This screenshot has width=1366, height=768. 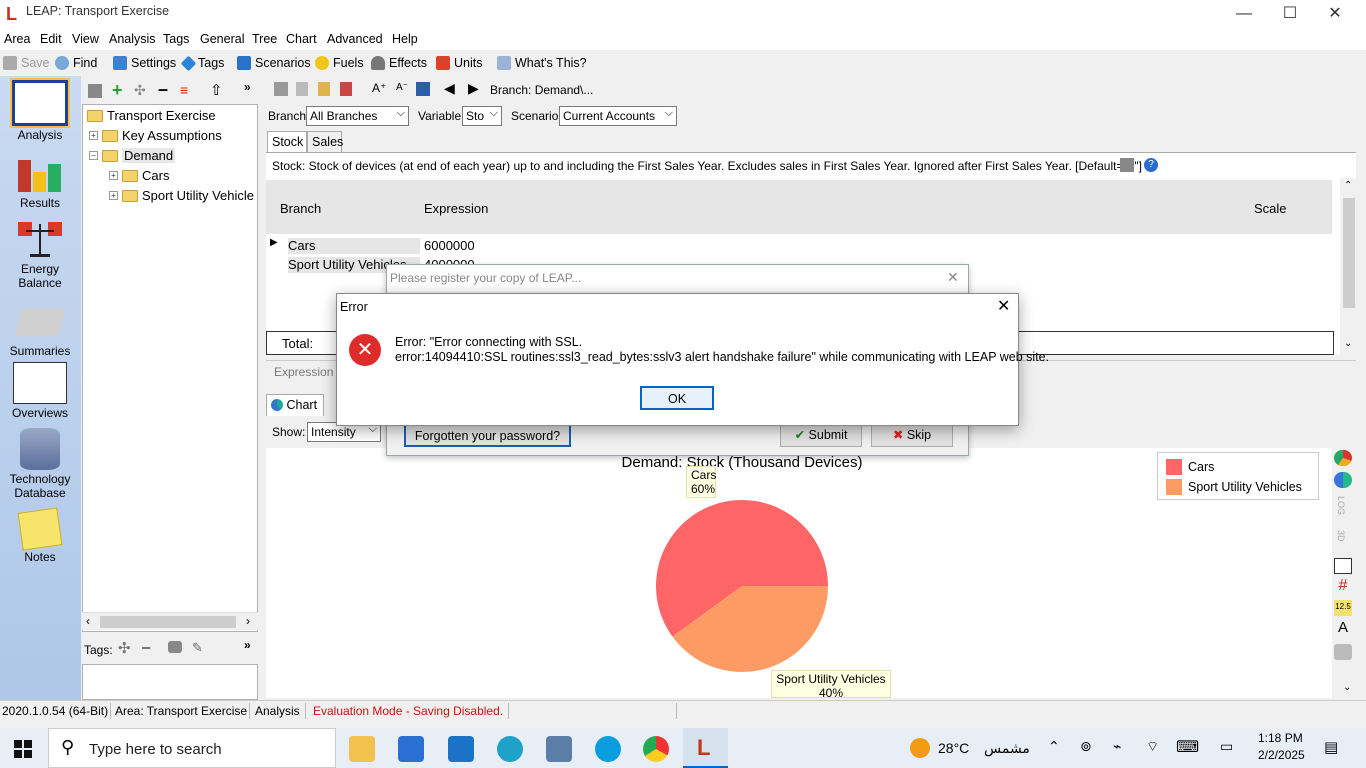 What do you see at coordinates (1348, 343) in the screenshot?
I see `scroll-down-icon: ⌄` at bounding box center [1348, 343].